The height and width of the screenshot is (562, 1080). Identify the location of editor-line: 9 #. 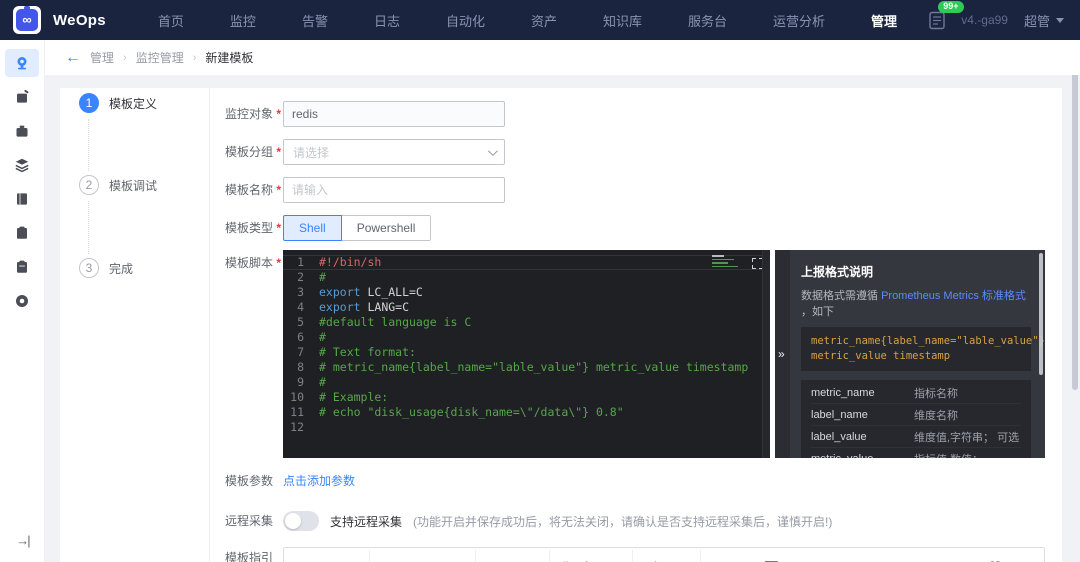
(526, 382).